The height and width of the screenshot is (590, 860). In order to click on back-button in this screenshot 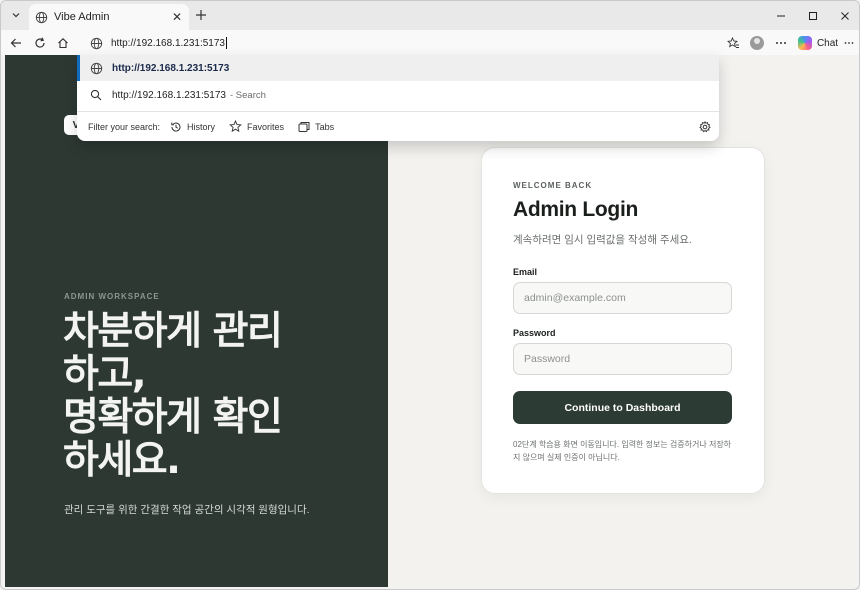, I will do `click(16, 43)`.